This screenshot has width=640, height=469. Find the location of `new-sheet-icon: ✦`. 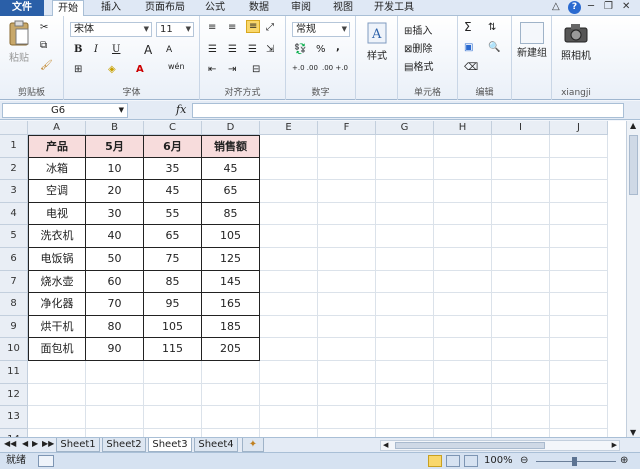

new-sheet-icon: ✦ is located at coordinates (253, 445).